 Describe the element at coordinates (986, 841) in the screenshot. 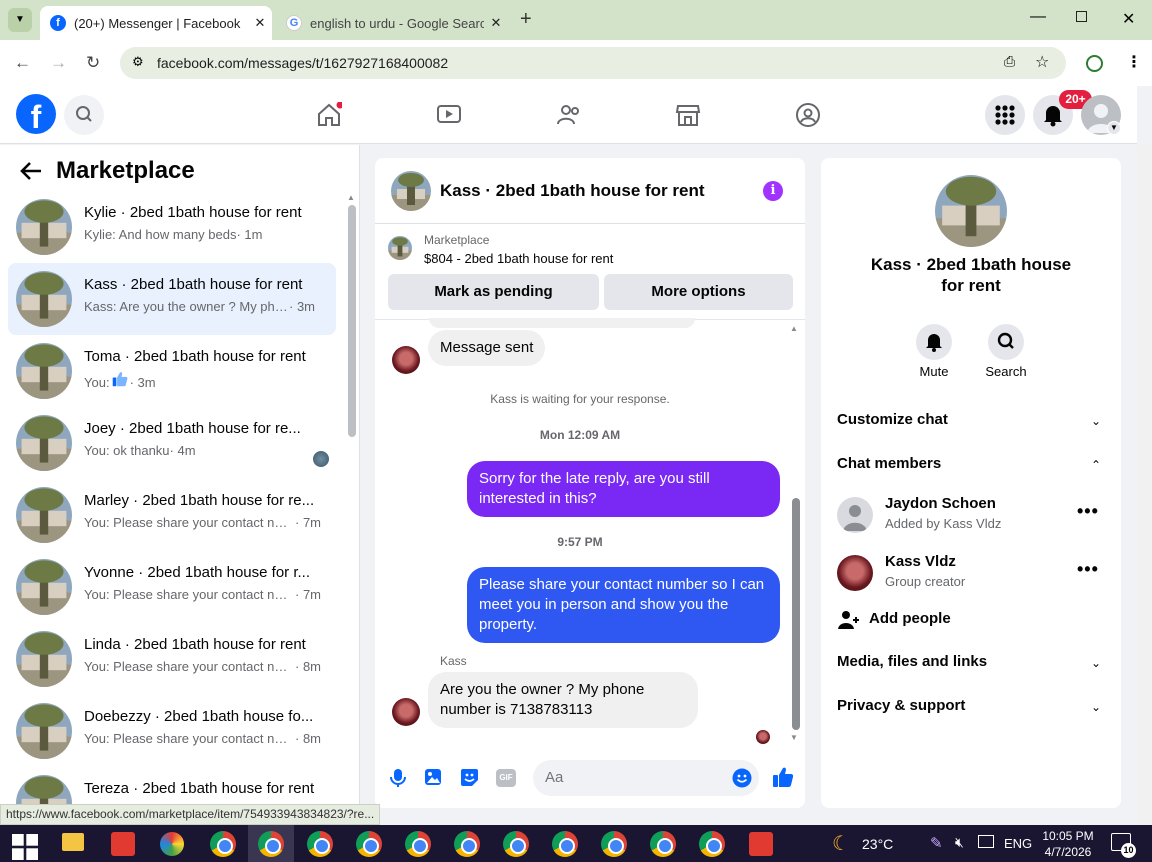

I see `network-icon` at that location.